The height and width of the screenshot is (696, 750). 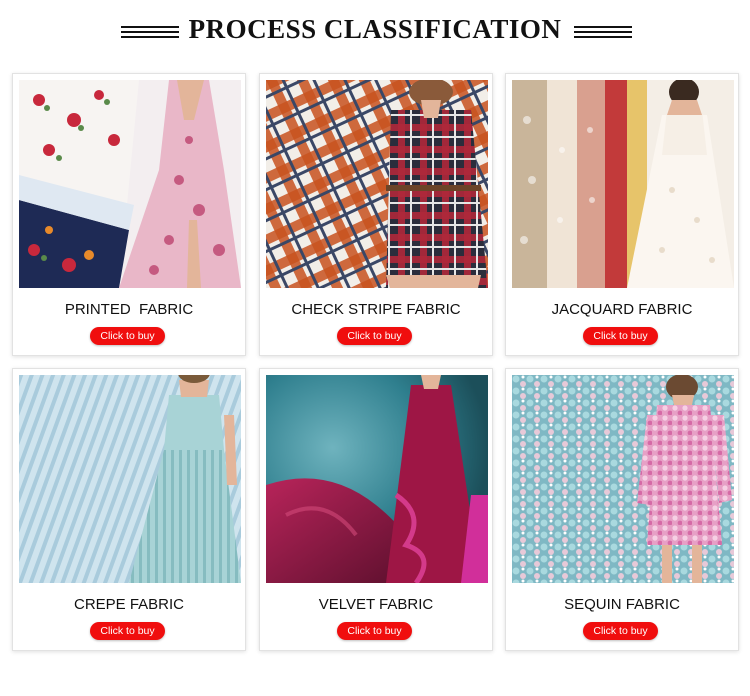 I want to click on product-card-crepe: CREPE FABRIC Click to buy, so click(x=129, y=509).